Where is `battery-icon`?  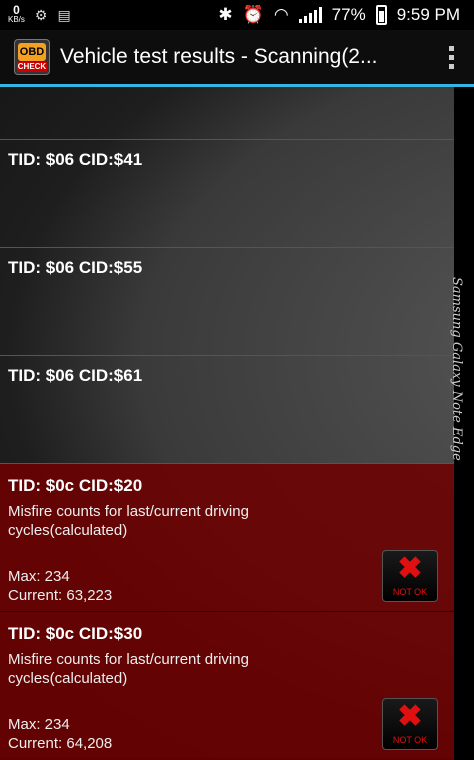
battery-icon is located at coordinates (381, 15).